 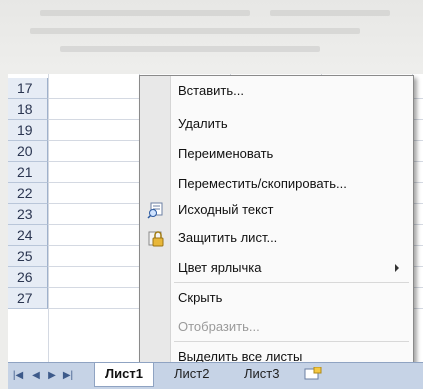 What do you see at coordinates (313, 374) in the screenshot?
I see `insert-sheet-icon` at bounding box center [313, 374].